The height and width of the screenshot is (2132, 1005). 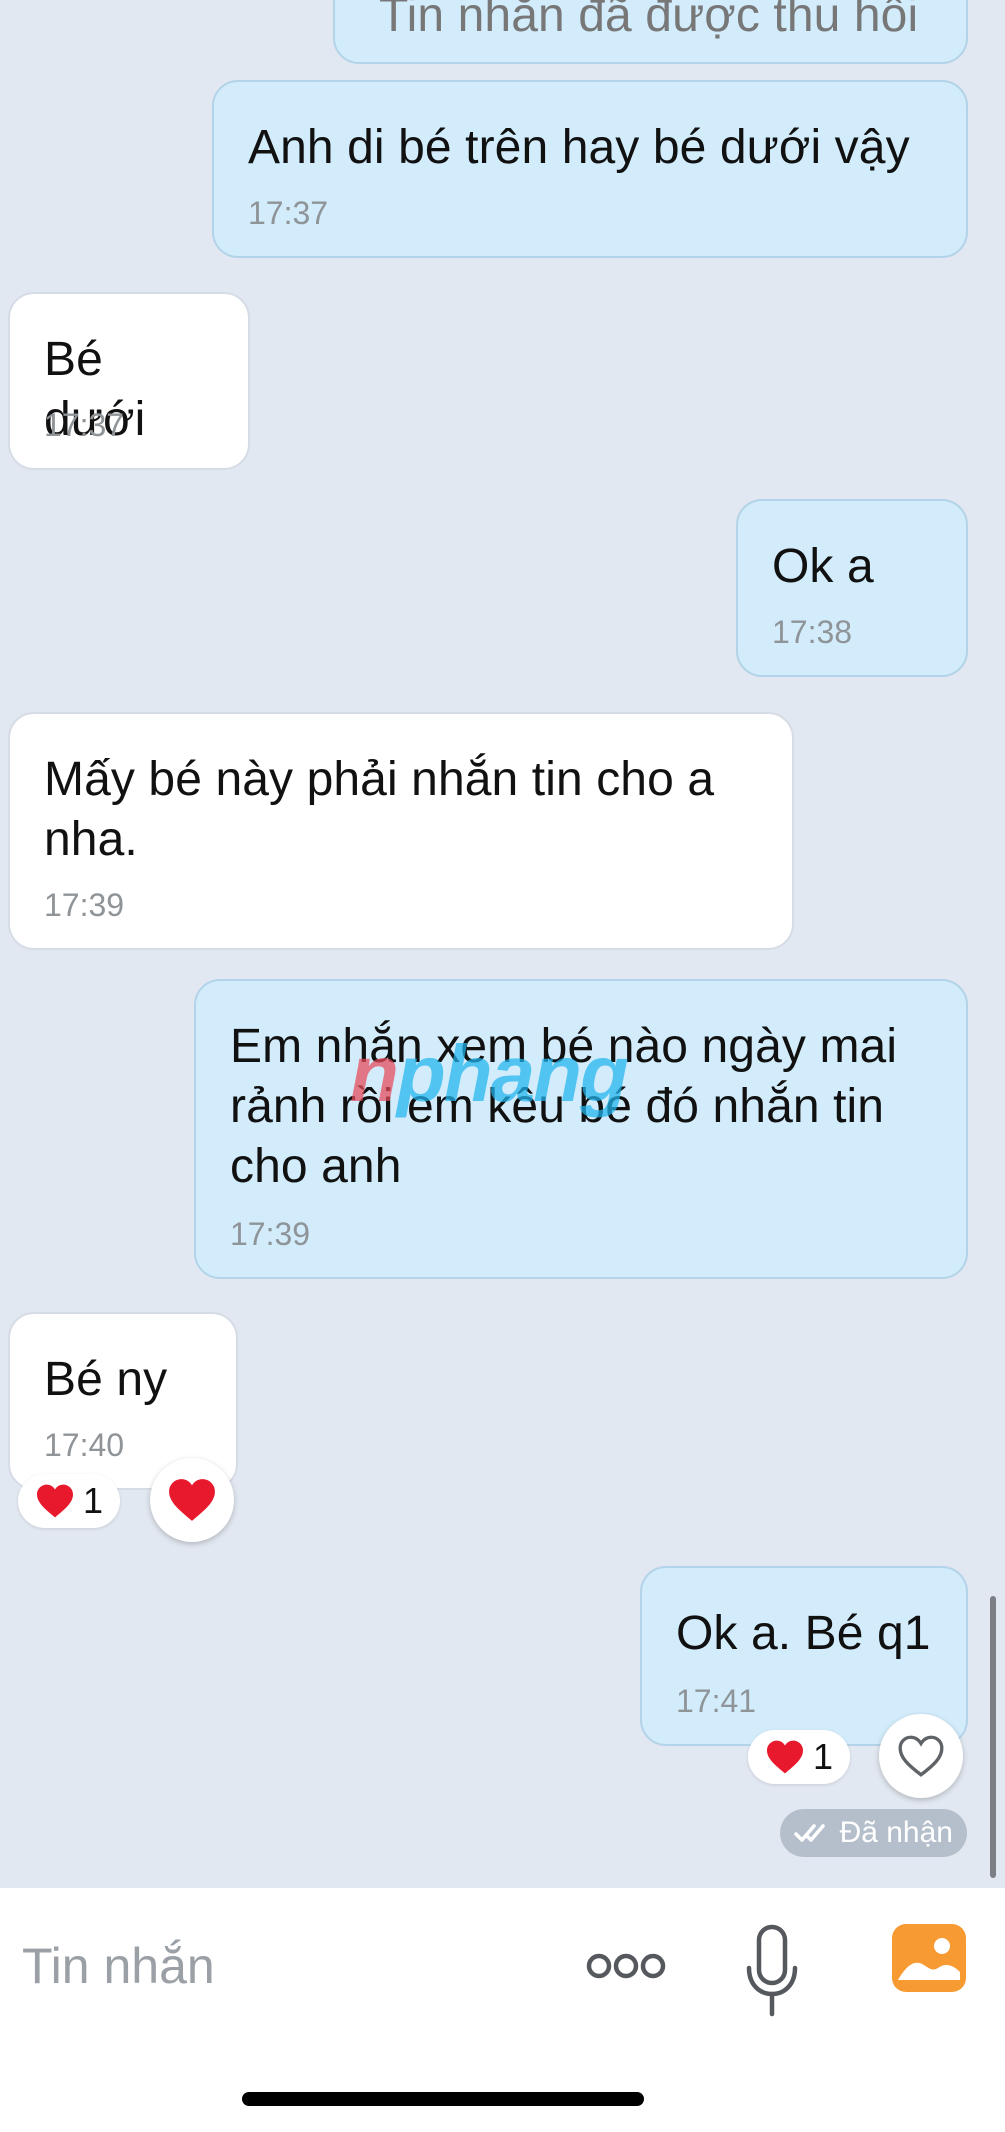 I want to click on voice-button, so click(x=772, y=1971).